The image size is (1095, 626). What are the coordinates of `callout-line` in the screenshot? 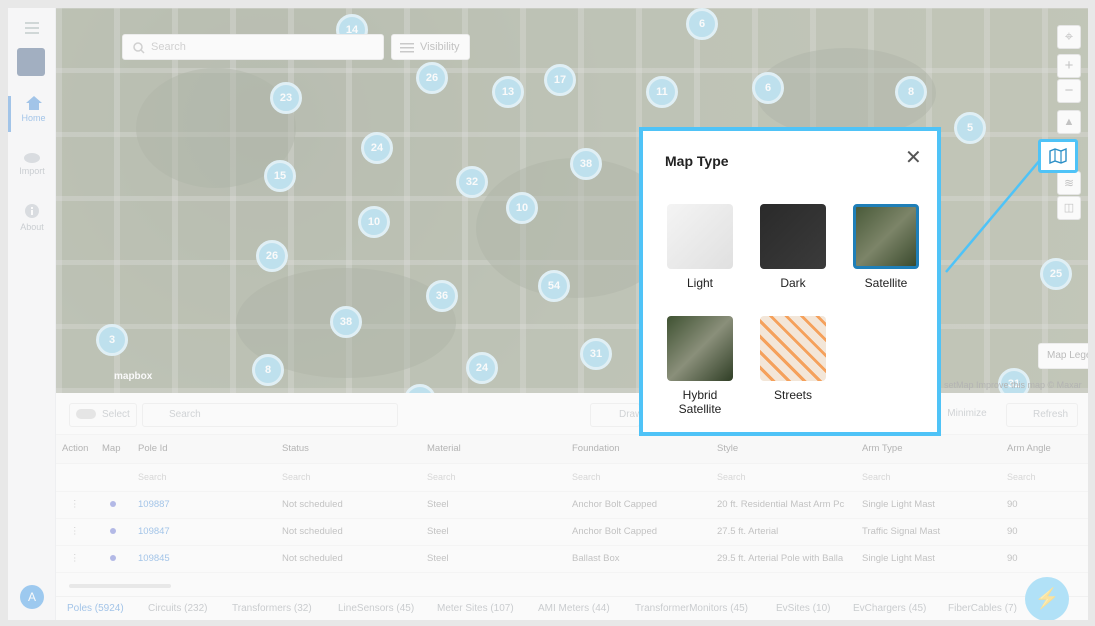 It's located at (993, 216).